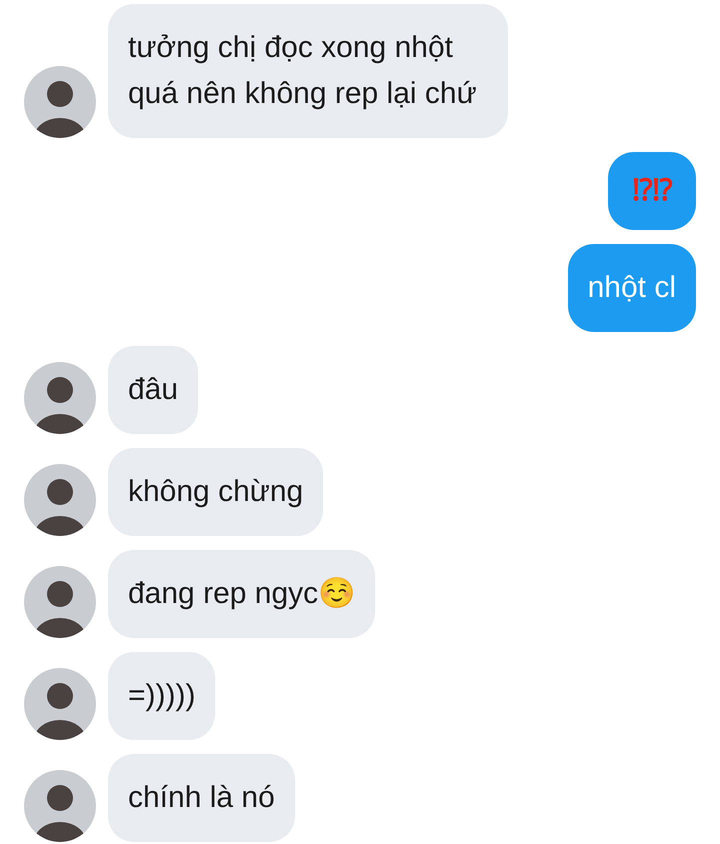 This screenshot has height=844, width=720. I want to click on message-bubble: =))))), so click(162, 696).